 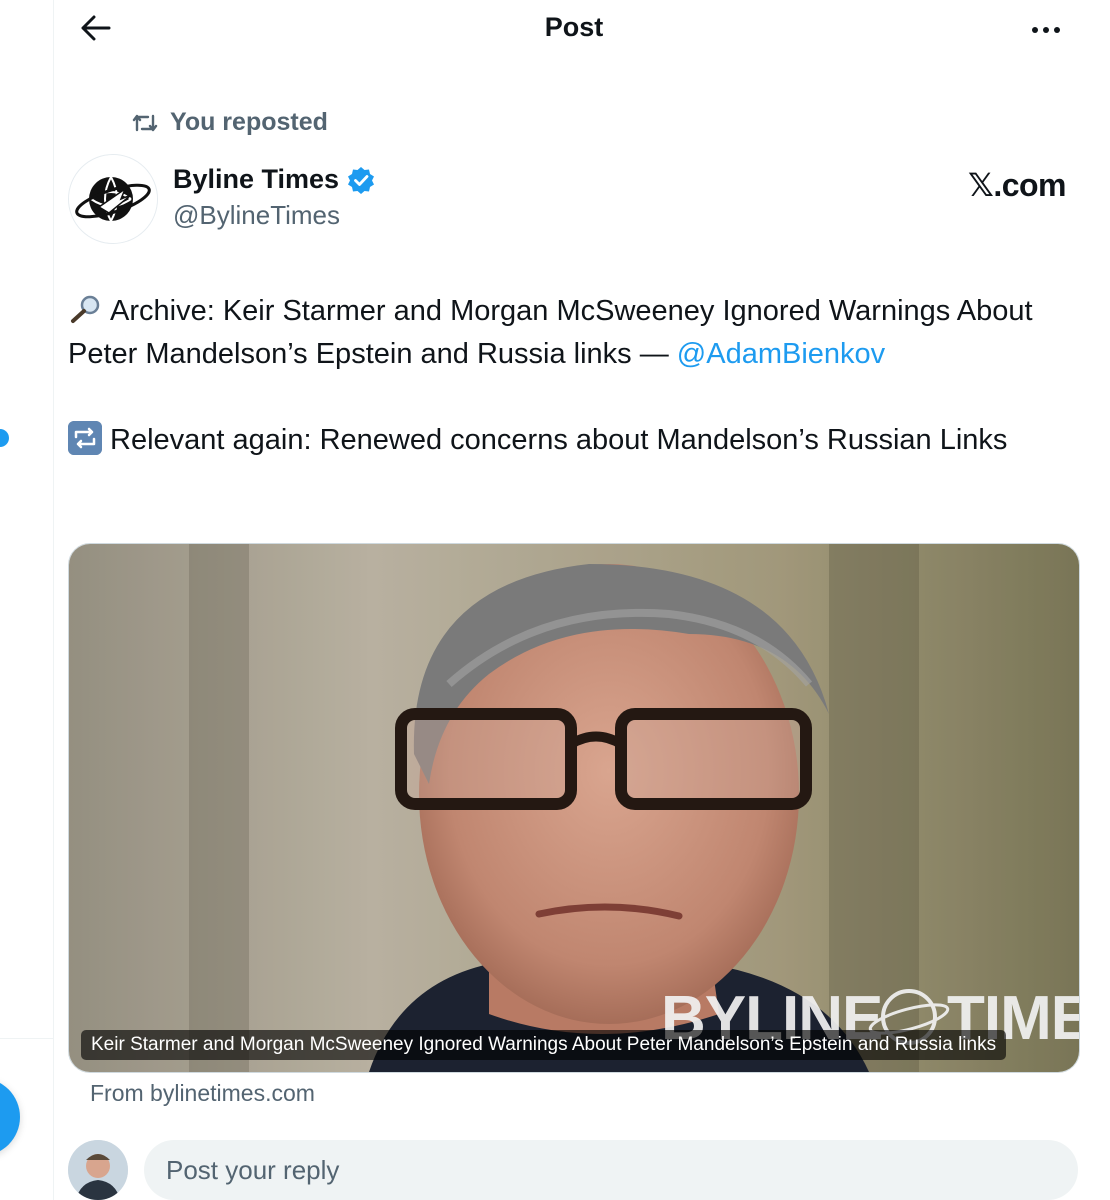 What do you see at coordinates (1017, 185) in the screenshot?
I see `source-label: 𝕏.com` at bounding box center [1017, 185].